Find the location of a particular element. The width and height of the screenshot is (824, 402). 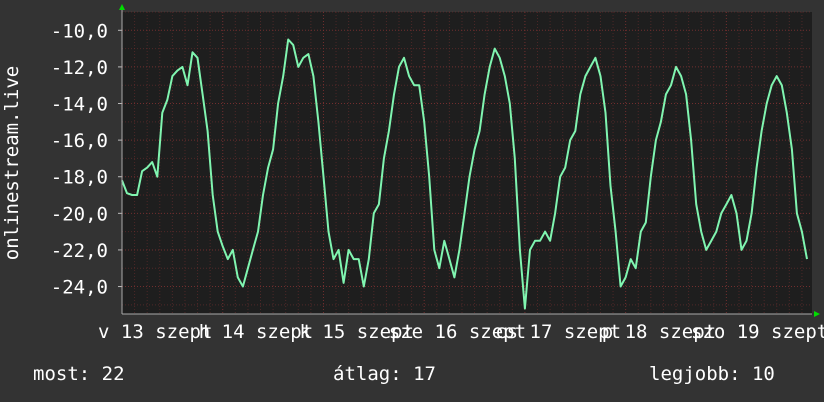

y-tick-label: -18,0 is located at coordinates (79, 178).